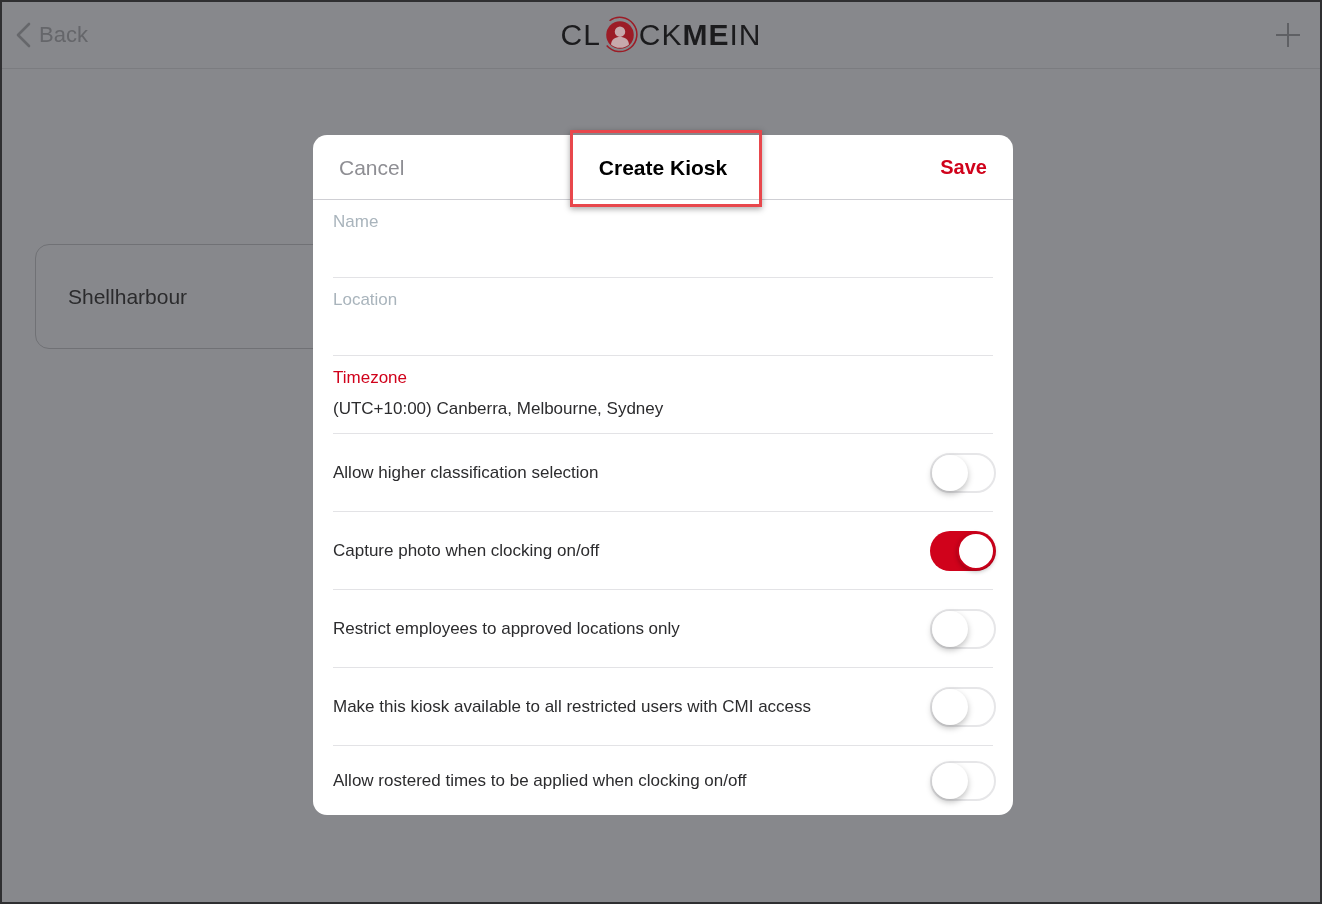  Describe the element at coordinates (580, 35) in the screenshot. I see `logo-text: CL` at that location.